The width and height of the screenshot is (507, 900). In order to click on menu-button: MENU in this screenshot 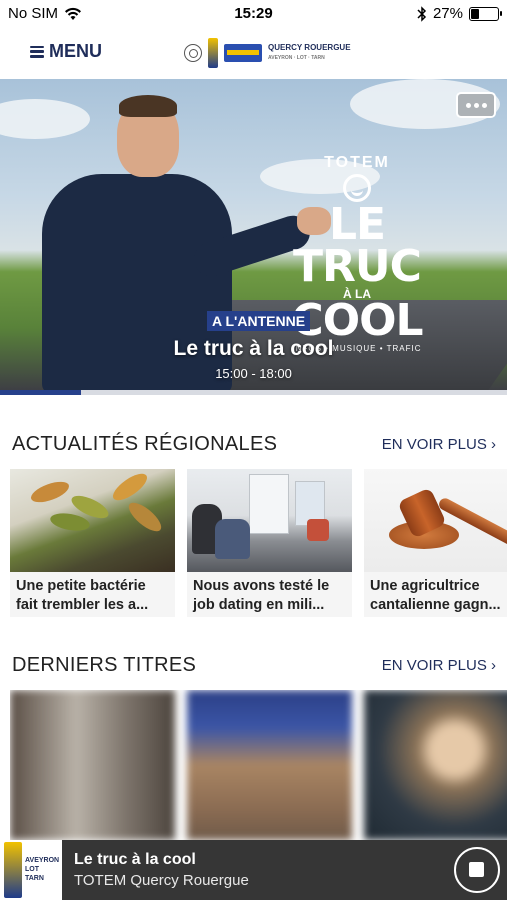, I will do `click(66, 51)`.